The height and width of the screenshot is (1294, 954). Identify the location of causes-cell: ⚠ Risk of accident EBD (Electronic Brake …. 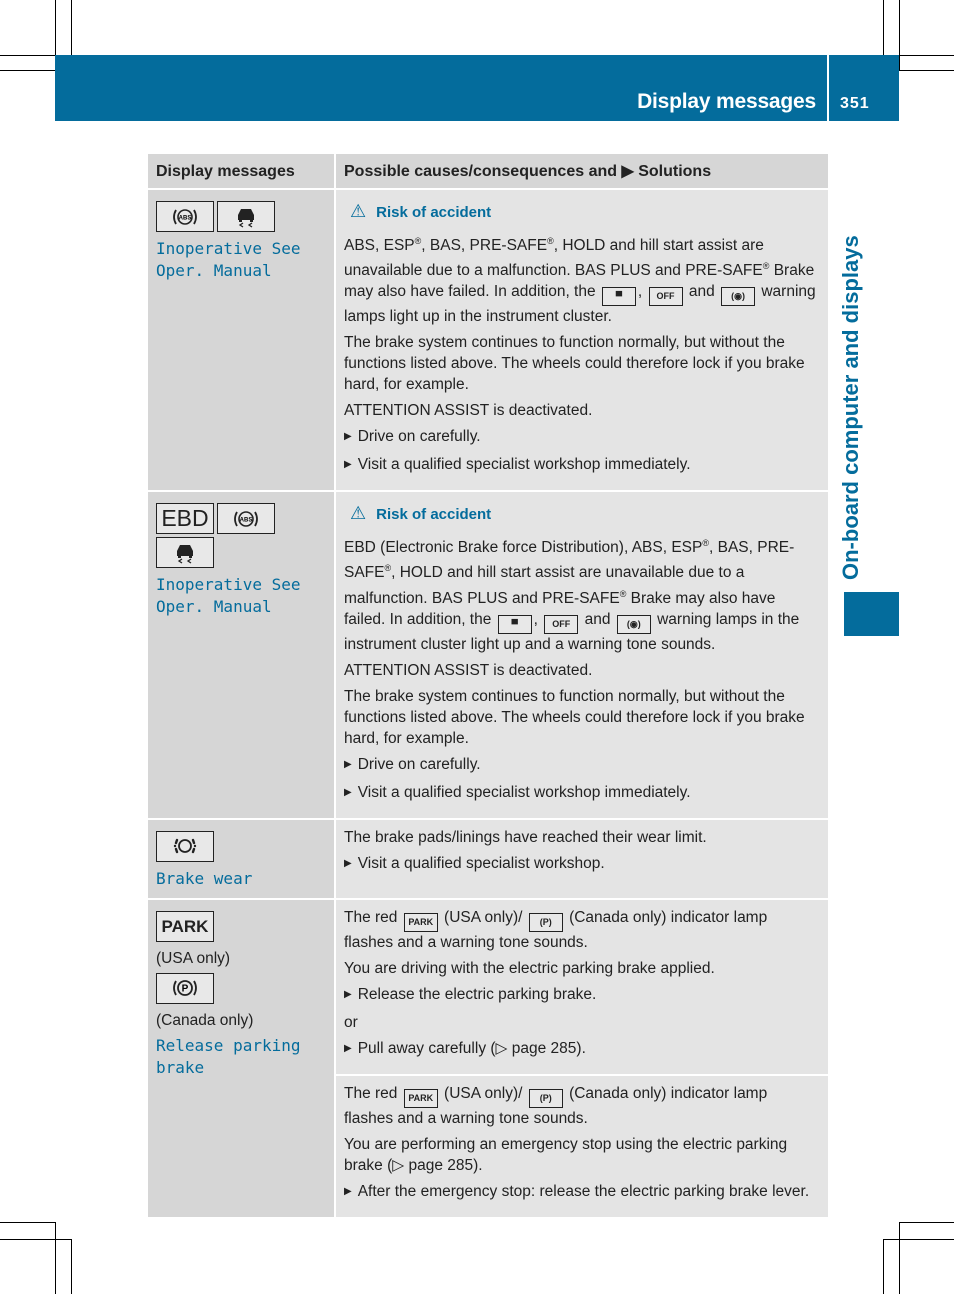
(581, 655).